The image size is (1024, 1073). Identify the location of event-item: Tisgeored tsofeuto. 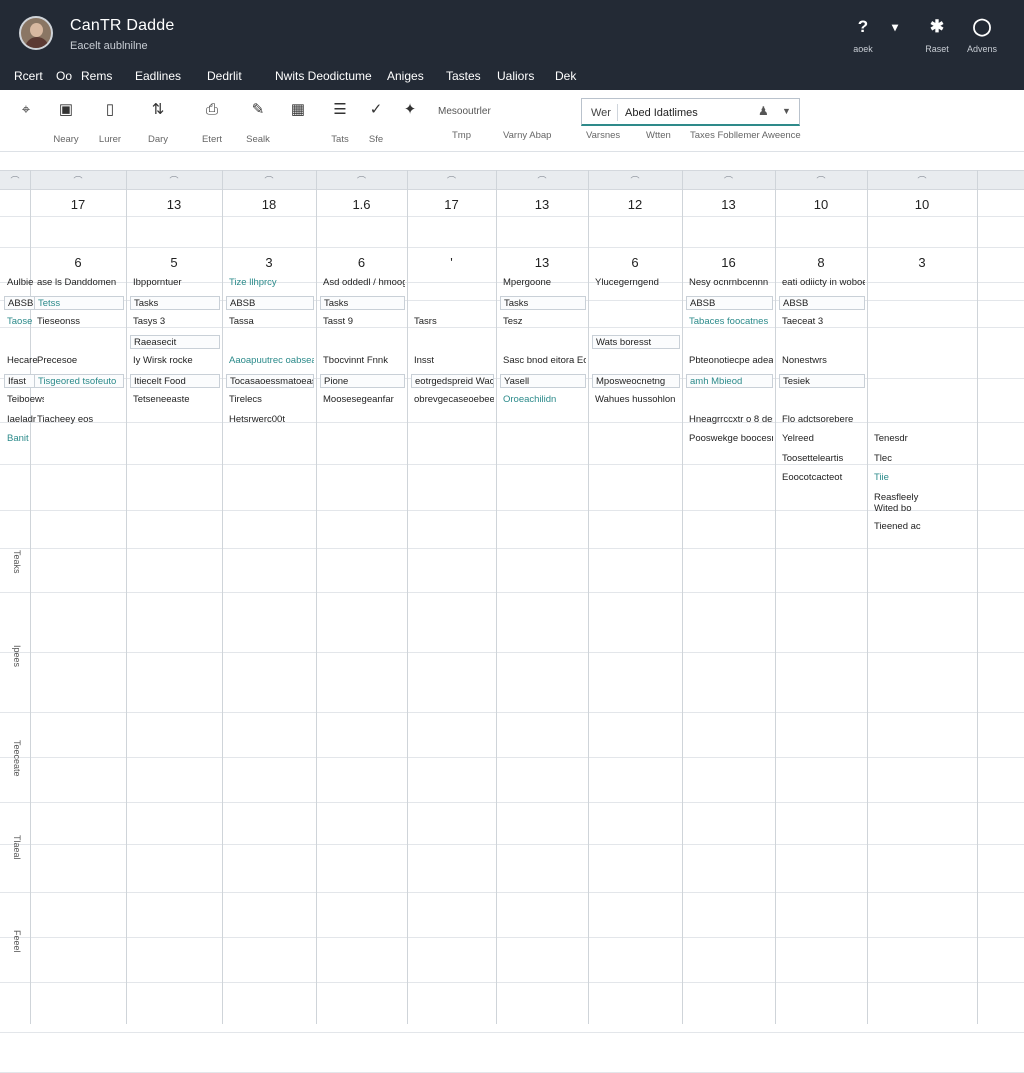
(79, 380).